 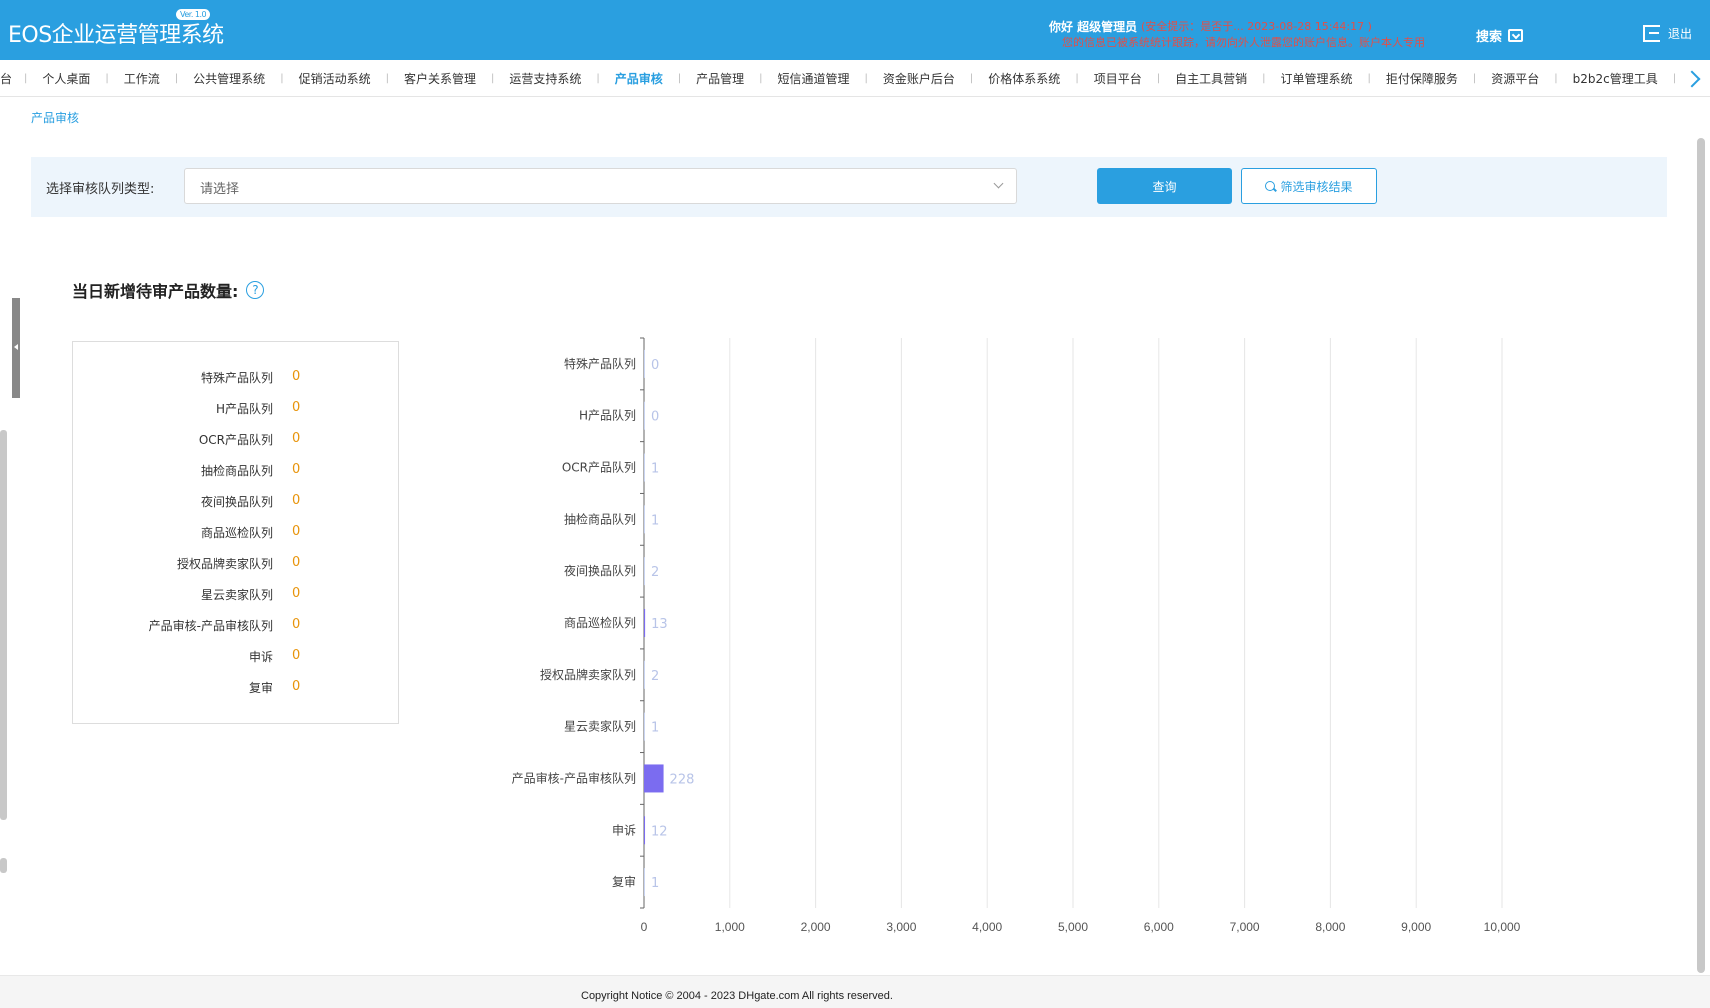 I want to click on nav-item: 自主工具营销 |, so click(x=1212, y=78).